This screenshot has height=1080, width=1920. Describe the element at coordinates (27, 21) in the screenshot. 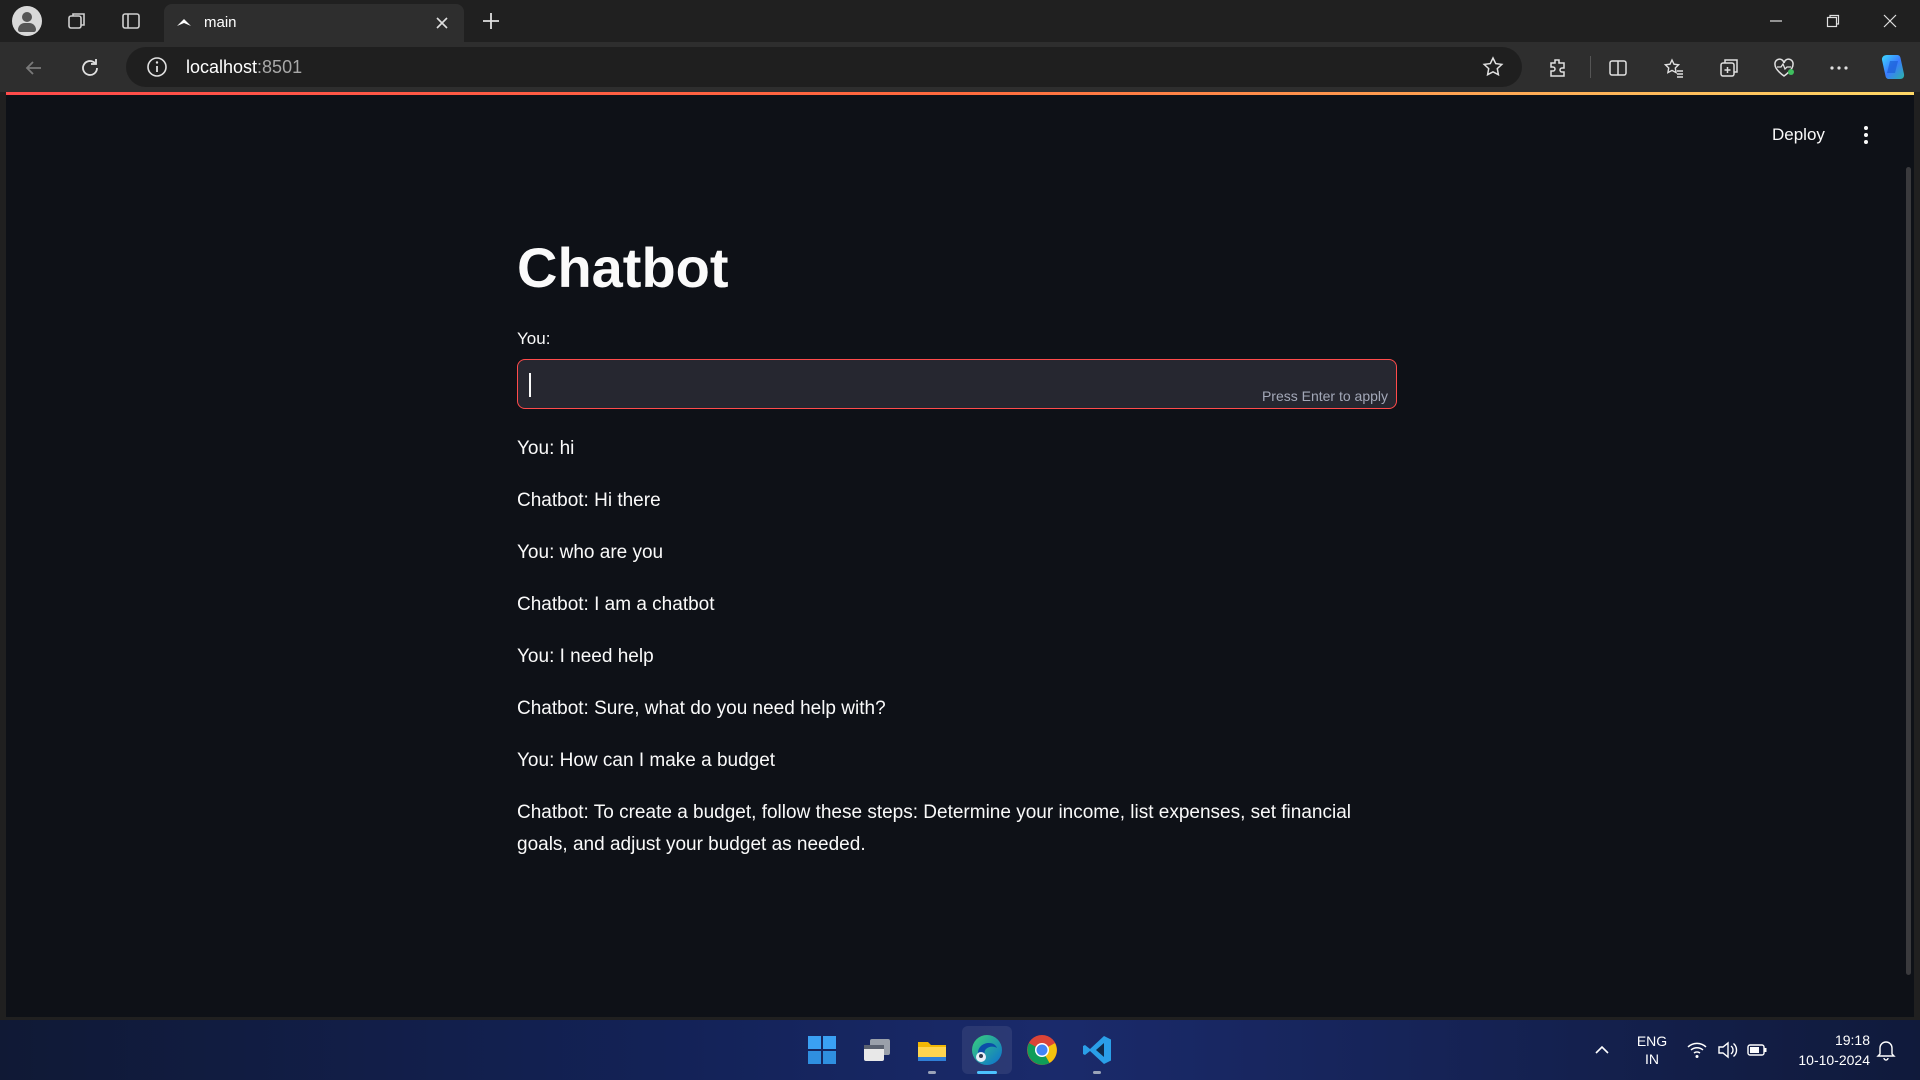

I see `profile-avatar-icon` at that location.